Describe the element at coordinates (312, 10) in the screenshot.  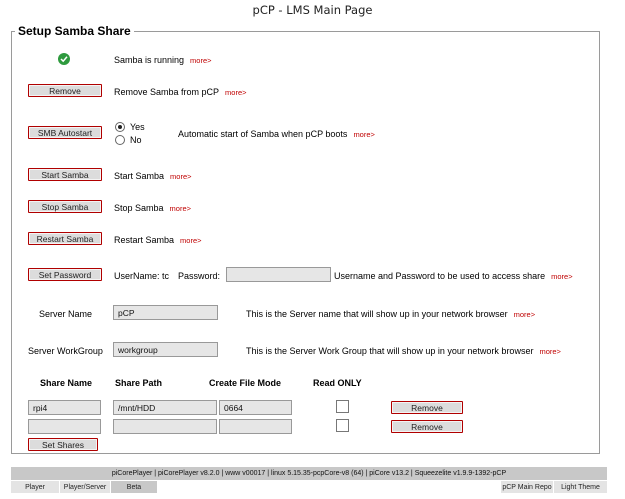
I see `window-title: pCP - LMS Main Page` at that location.